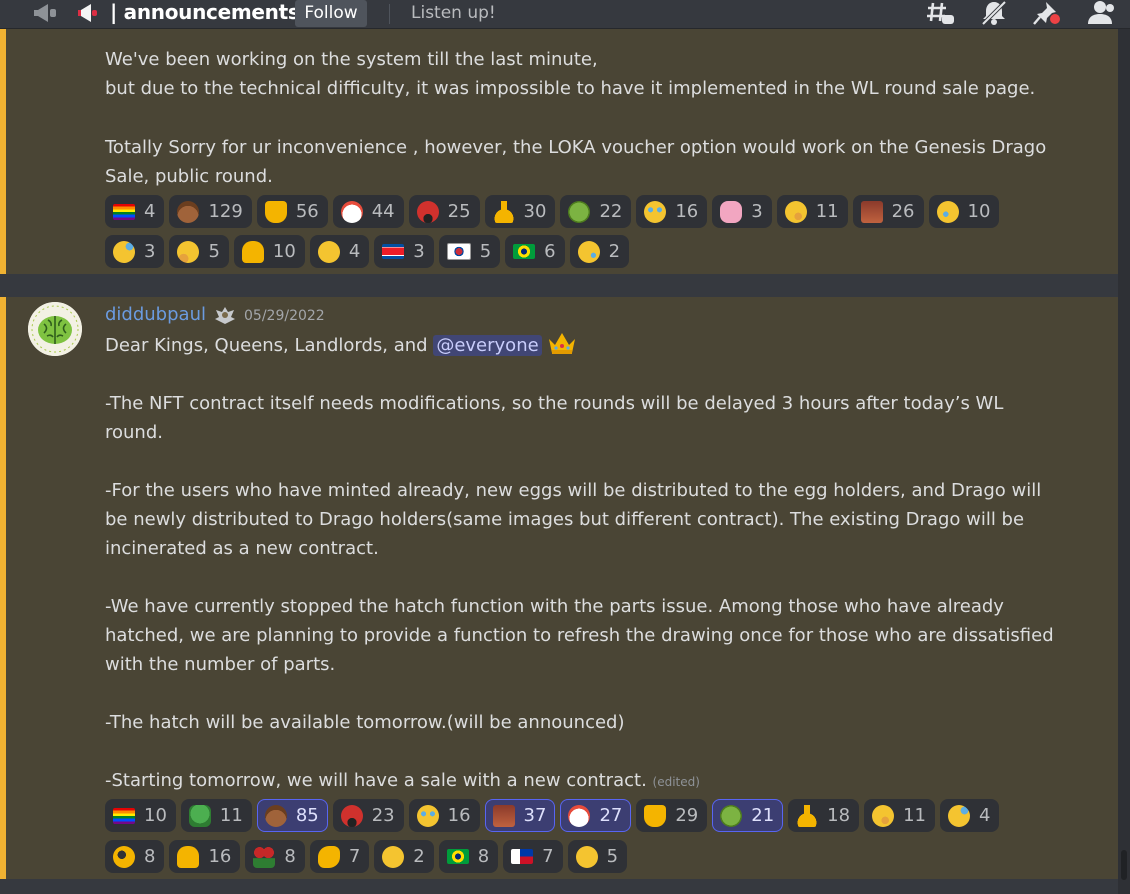  What do you see at coordinates (596, 211) in the screenshot?
I see `reaction-nauseated: 22` at bounding box center [596, 211].